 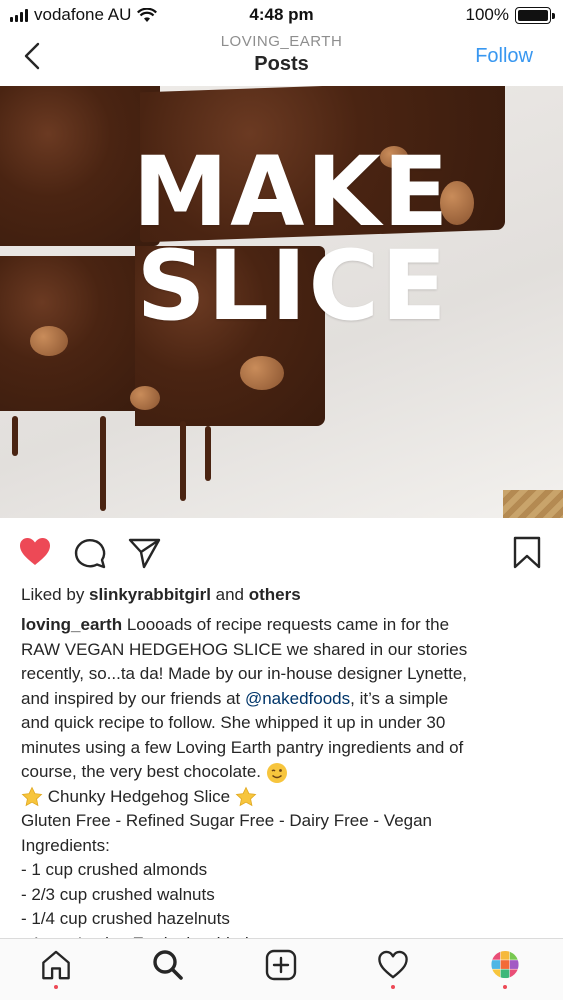 I want to click on status-right: 100%, so click(x=510, y=15).